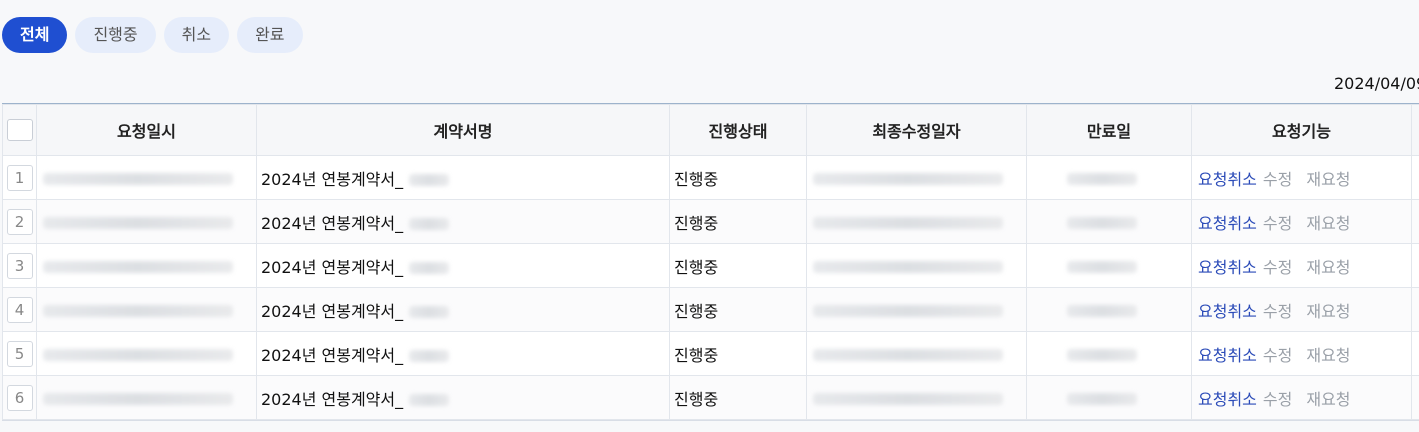 Image resolution: width=1419 pixels, height=432 pixels. I want to click on header-request-time: 요청일시, so click(146, 130).